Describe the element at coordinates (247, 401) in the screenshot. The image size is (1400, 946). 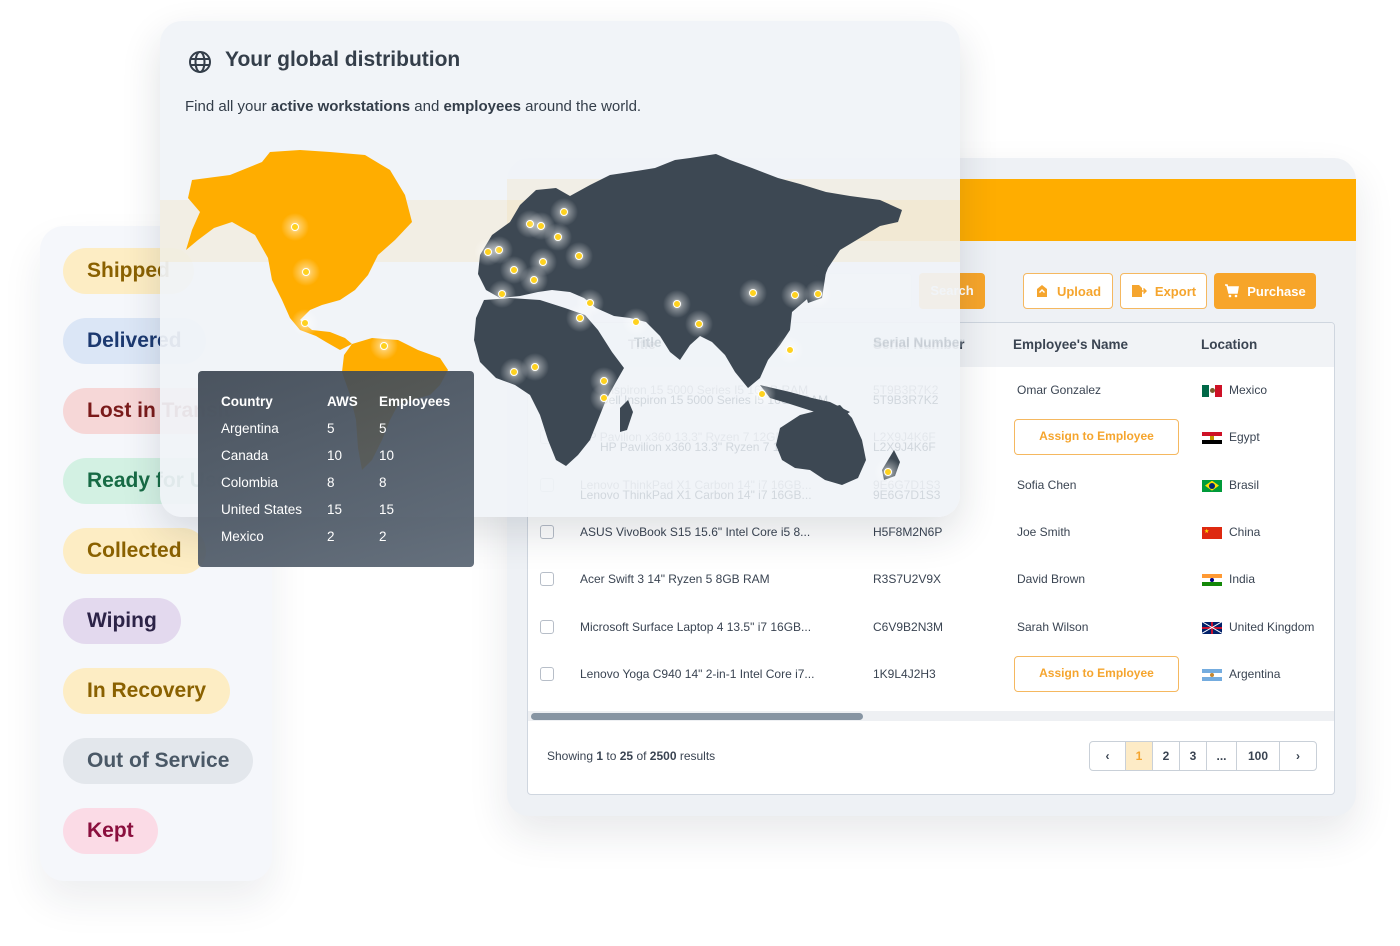
I see `tooltip-header-cell: Country` at that location.